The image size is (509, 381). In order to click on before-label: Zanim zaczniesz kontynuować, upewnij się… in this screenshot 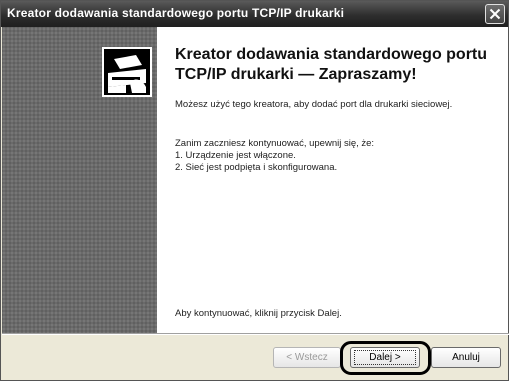, I will do `click(275, 143)`.